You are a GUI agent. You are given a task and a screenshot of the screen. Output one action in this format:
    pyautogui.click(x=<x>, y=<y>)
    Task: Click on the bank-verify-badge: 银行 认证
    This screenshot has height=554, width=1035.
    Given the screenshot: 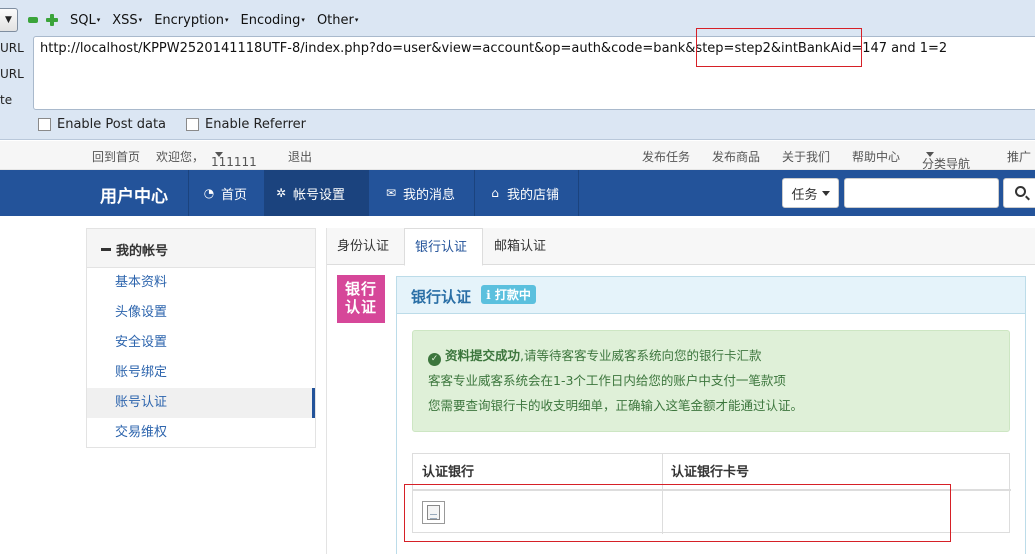 What is the action you would take?
    pyautogui.click(x=361, y=299)
    